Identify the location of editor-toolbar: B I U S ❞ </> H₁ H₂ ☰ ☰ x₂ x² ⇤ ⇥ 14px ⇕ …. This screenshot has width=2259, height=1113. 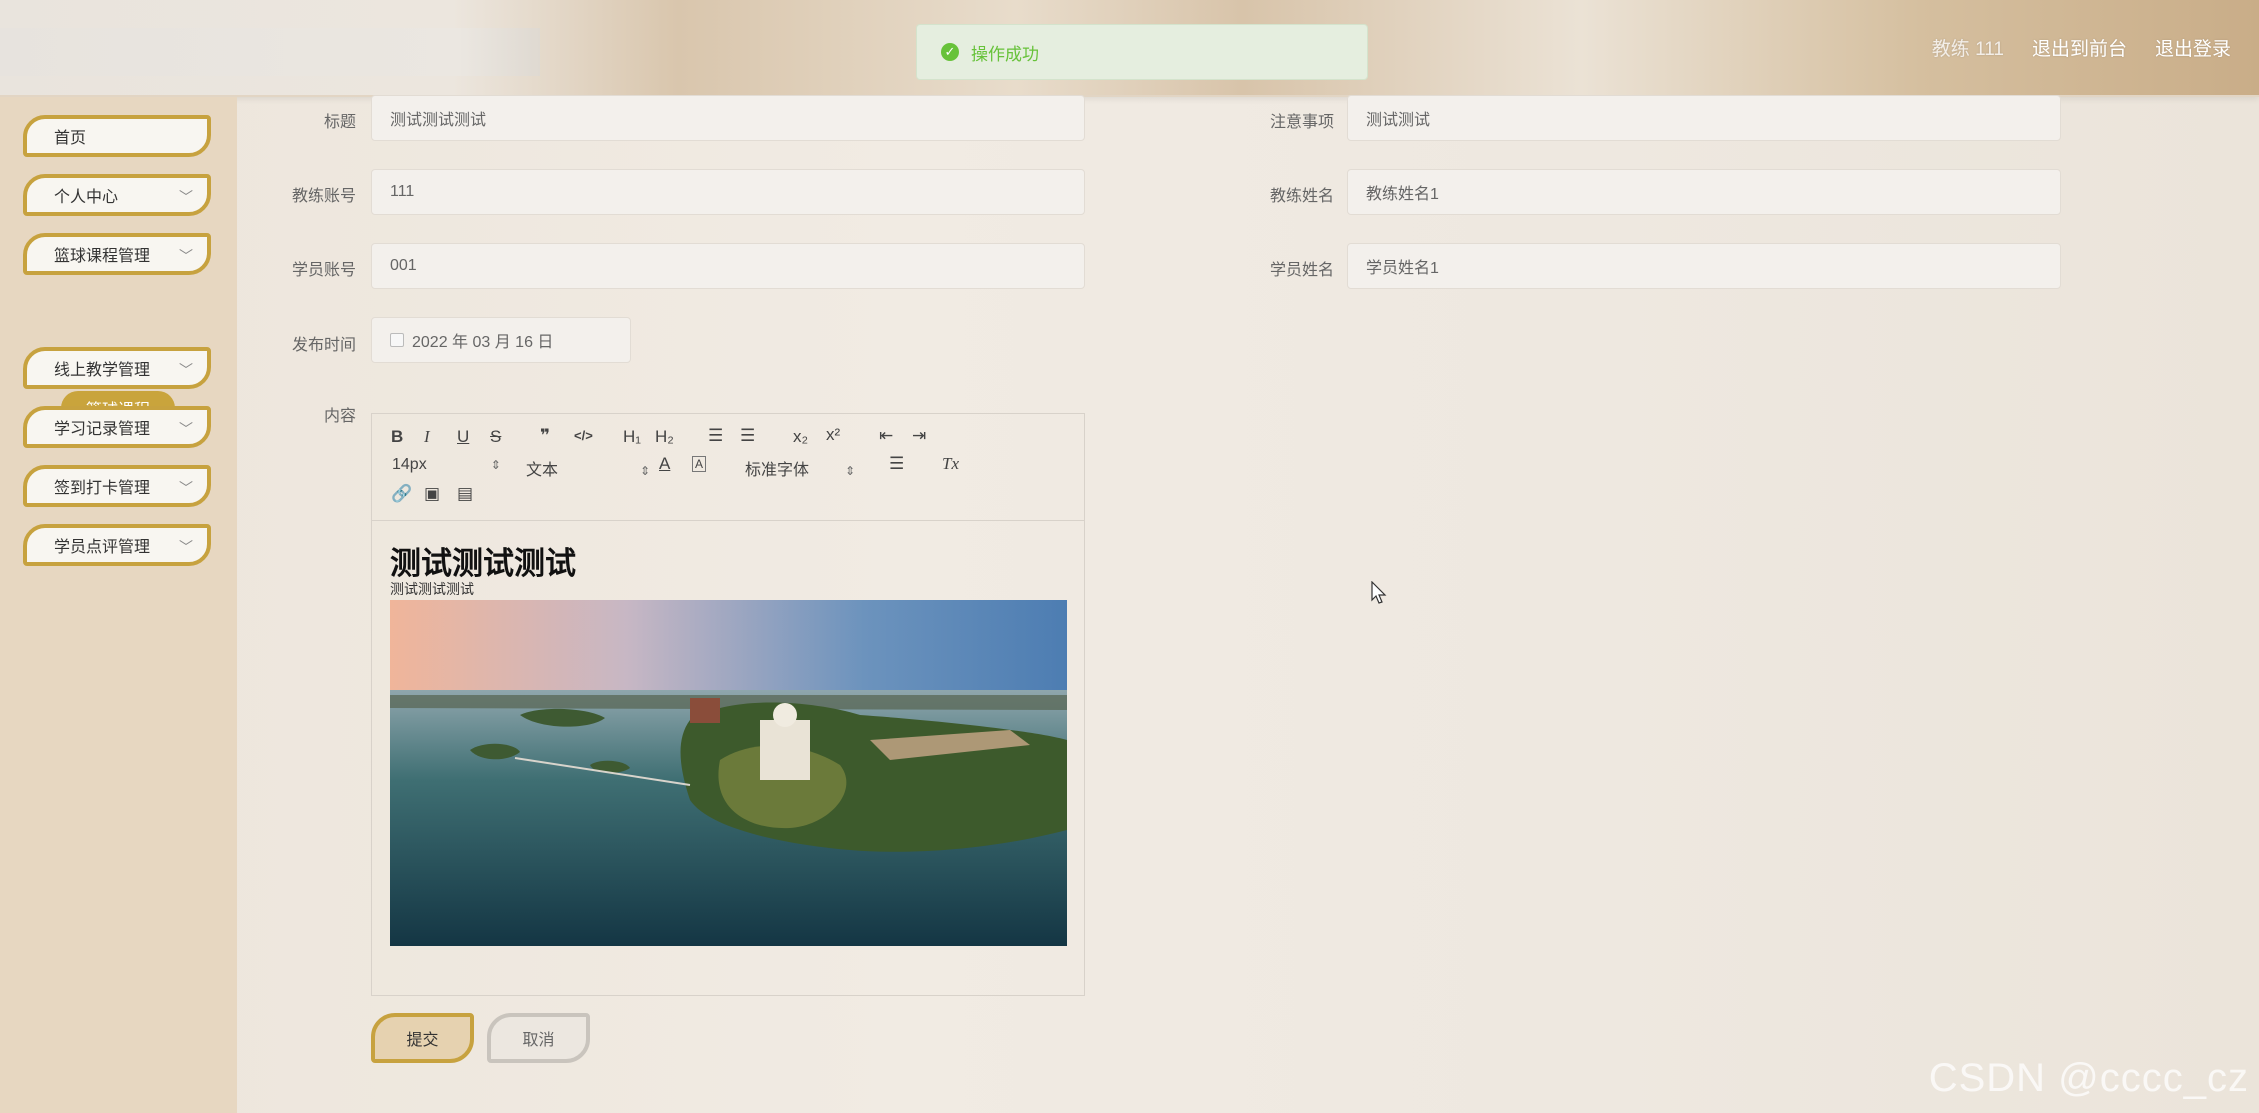
(728, 467).